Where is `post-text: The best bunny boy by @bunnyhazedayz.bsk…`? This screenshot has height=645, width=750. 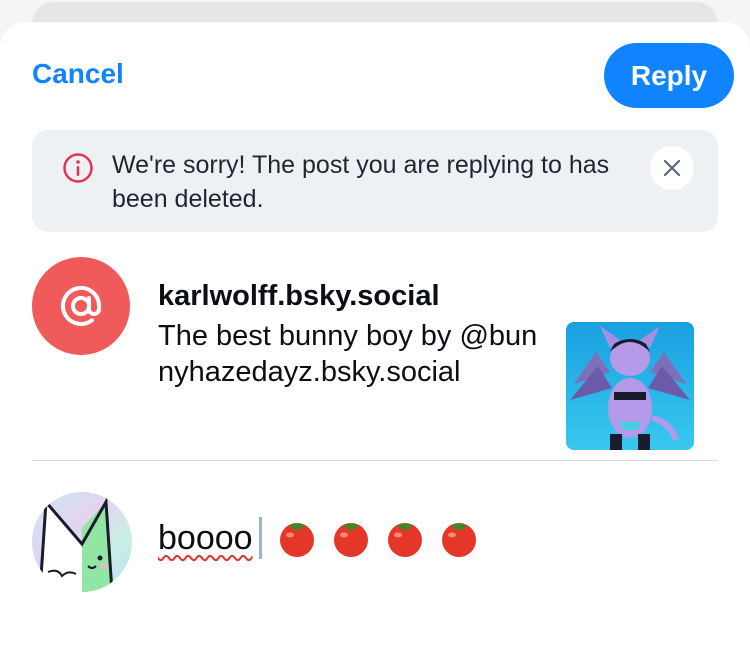
post-text: The best bunny boy by @bunnyhazedayz.bsk… is located at coordinates (348, 354).